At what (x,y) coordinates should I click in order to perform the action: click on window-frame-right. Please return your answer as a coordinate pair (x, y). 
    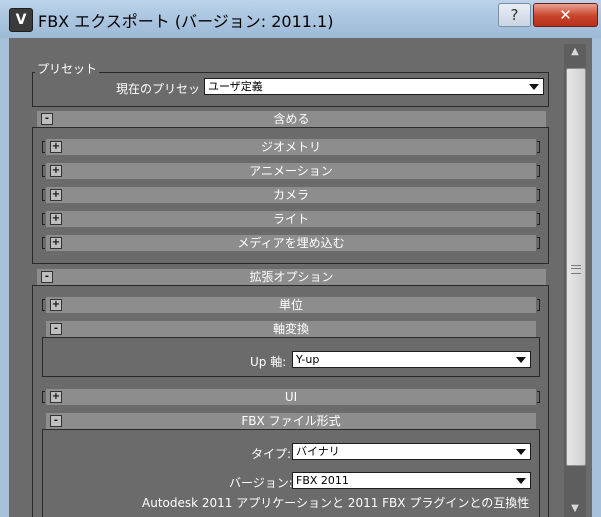
    Looking at the image, I should click on (596, 277).